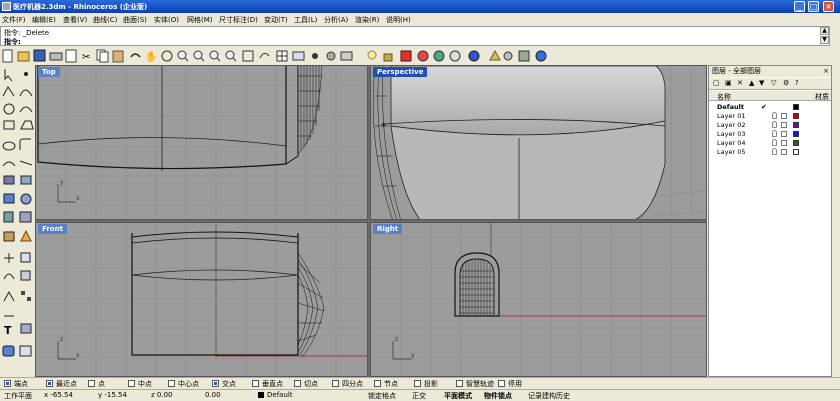 The width and height of the screenshot is (840, 401). Describe the element at coordinates (199, 56) in the screenshot. I see `zoom-window-icon` at that location.